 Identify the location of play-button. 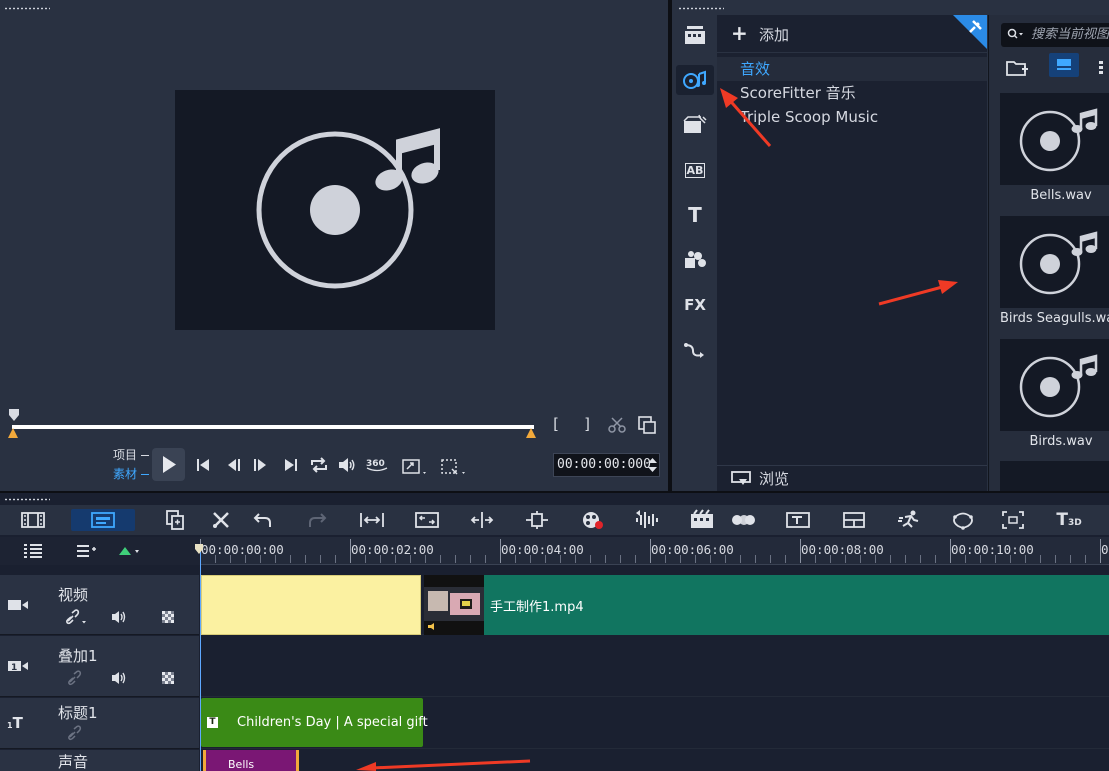
(168, 464).